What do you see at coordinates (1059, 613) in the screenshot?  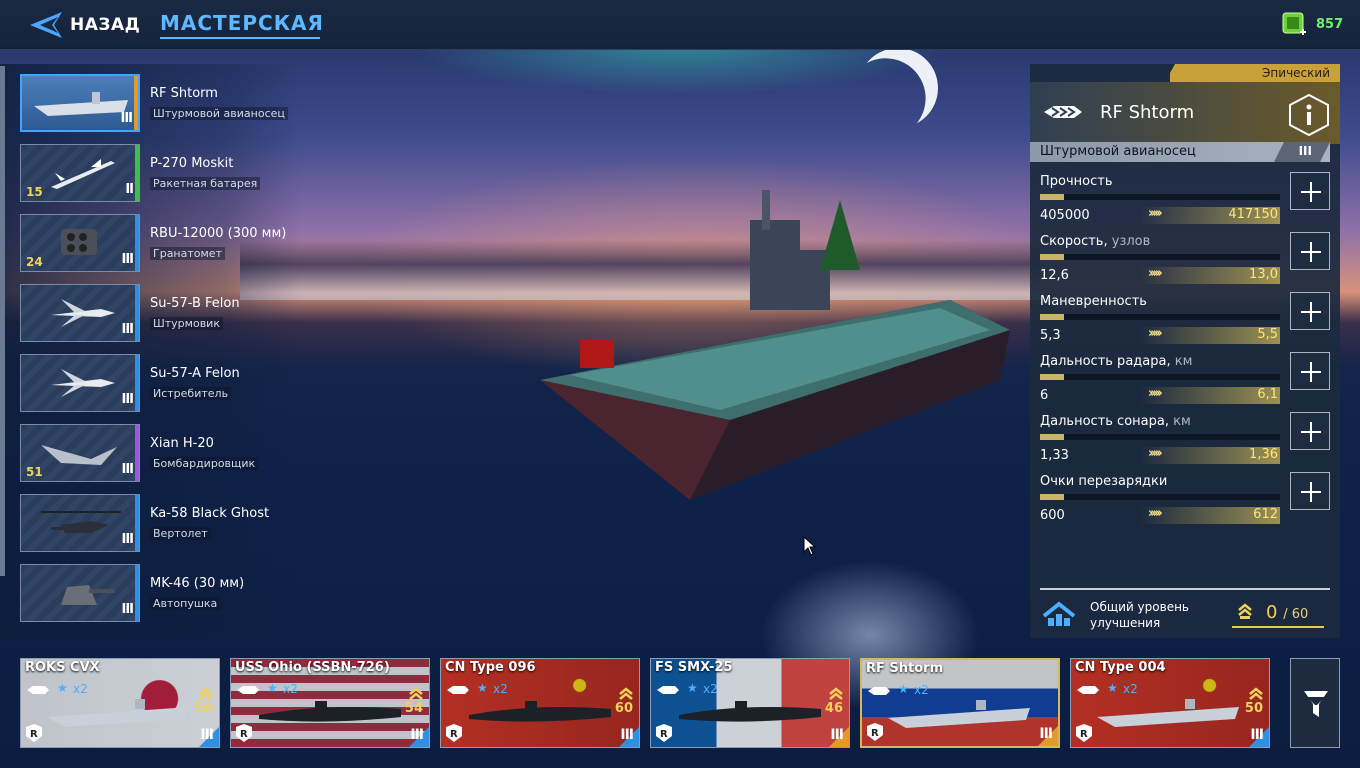 I see `upgrade-level-icon` at bounding box center [1059, 613].